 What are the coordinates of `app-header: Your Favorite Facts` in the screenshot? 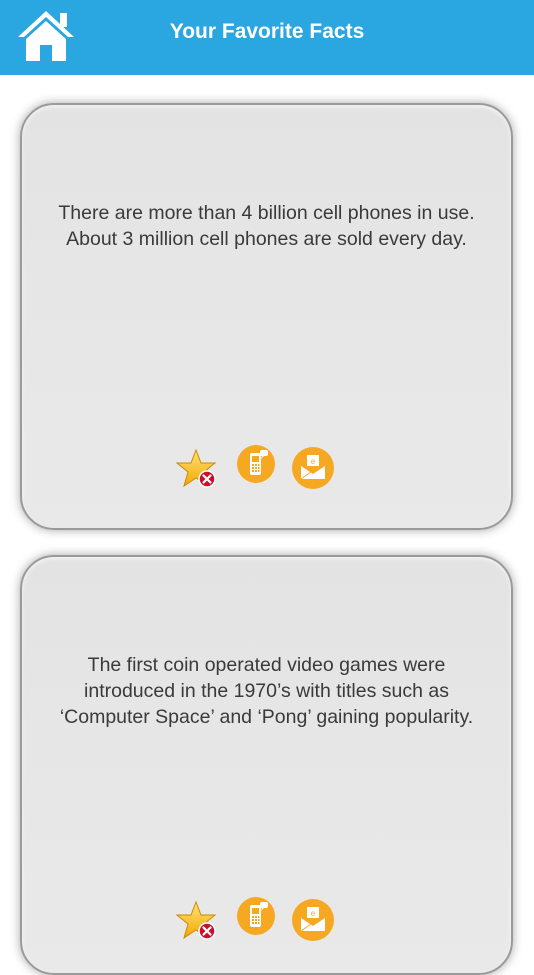 It's located at (267, 37).